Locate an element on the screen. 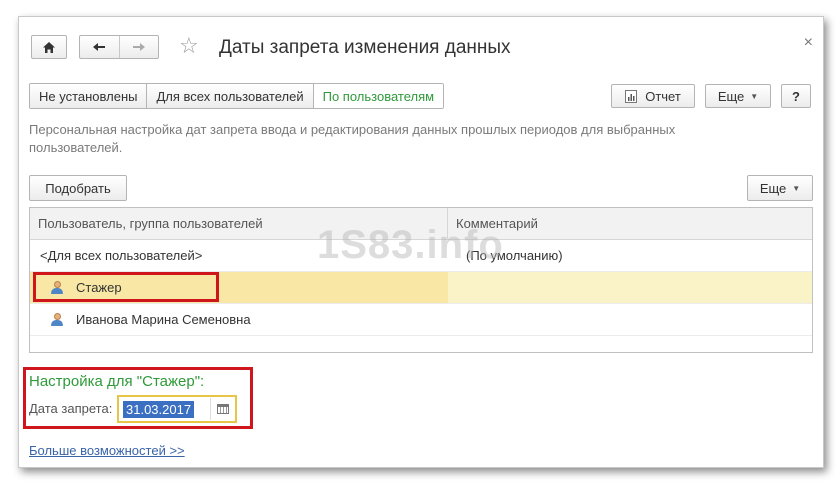 This screenshot has width=840, height=488. calendar-icon is located at coordinates (222, 409).